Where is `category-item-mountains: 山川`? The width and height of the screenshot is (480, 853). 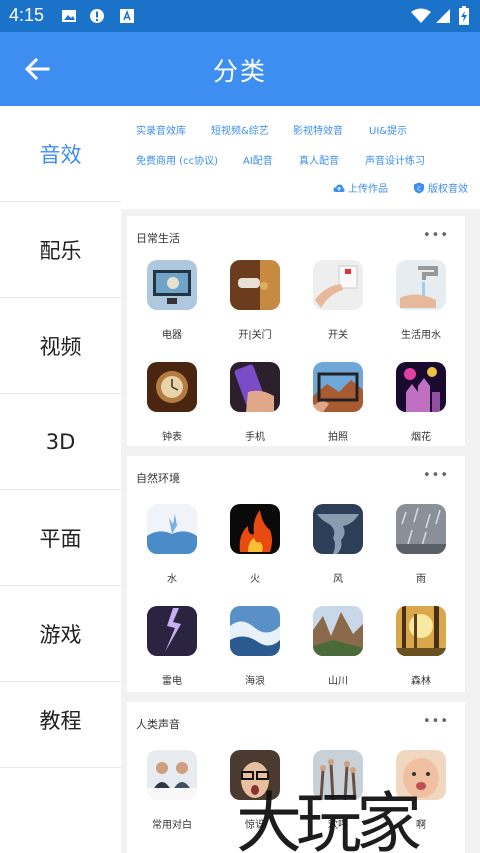
category-item-mountains: 山川 is located at coordinates (338, 646).